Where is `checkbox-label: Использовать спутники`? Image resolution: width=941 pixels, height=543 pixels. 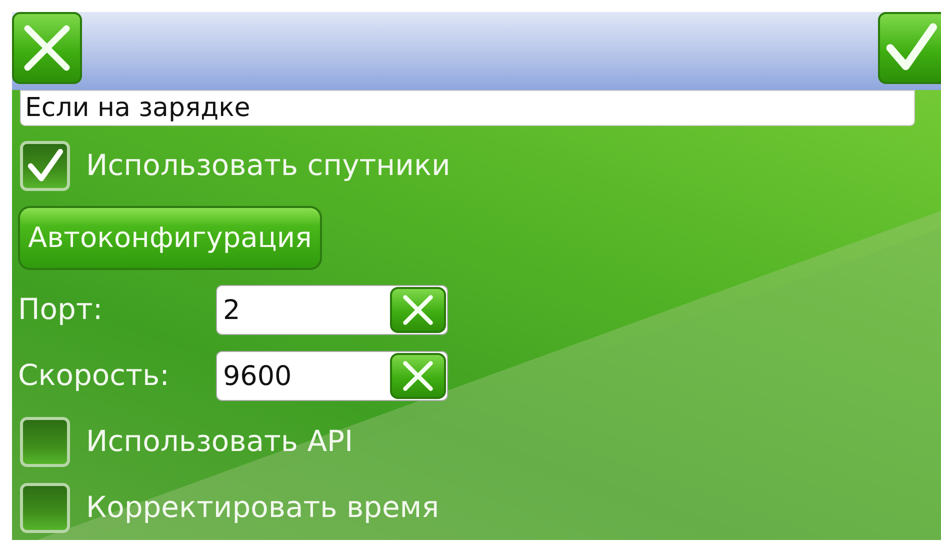 checkbox-label: Использовать спутники is located at coordinates (268, 165).